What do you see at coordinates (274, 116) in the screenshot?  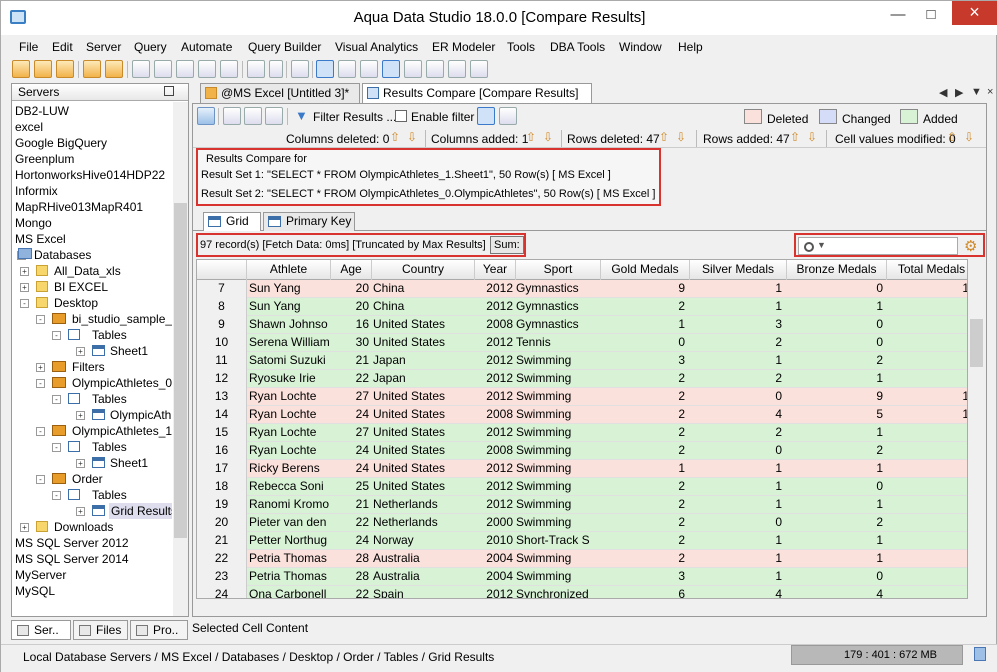 I see `export-icon` at bounding box center [274, 116].